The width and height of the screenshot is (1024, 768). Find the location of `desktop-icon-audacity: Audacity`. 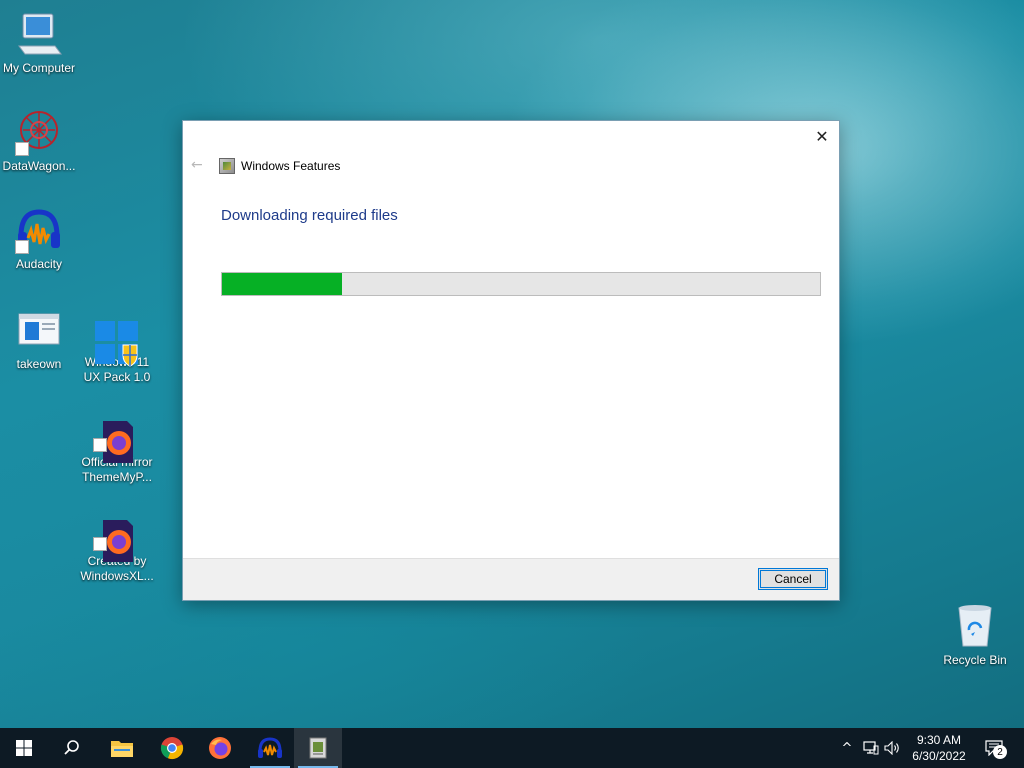

desktop-icon-audacity: Audacity is located at coordinates (39, 239).